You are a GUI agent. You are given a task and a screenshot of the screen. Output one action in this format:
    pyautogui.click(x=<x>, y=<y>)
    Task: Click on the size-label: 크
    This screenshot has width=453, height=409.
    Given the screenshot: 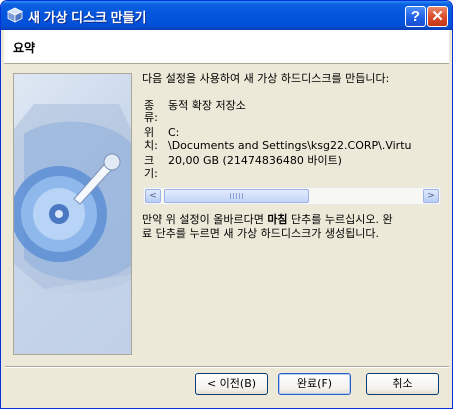 What is the action you would take?
    pyautogui.click(x=149, y=160)
    